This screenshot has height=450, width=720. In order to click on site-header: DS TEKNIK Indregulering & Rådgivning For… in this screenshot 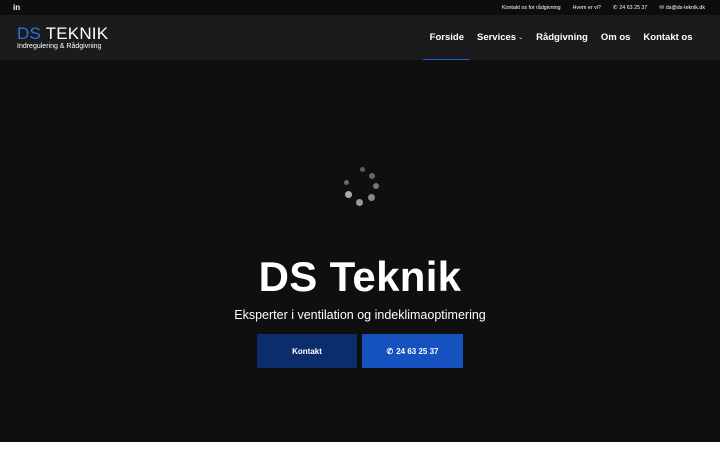, I will do `click(360, 37)`.